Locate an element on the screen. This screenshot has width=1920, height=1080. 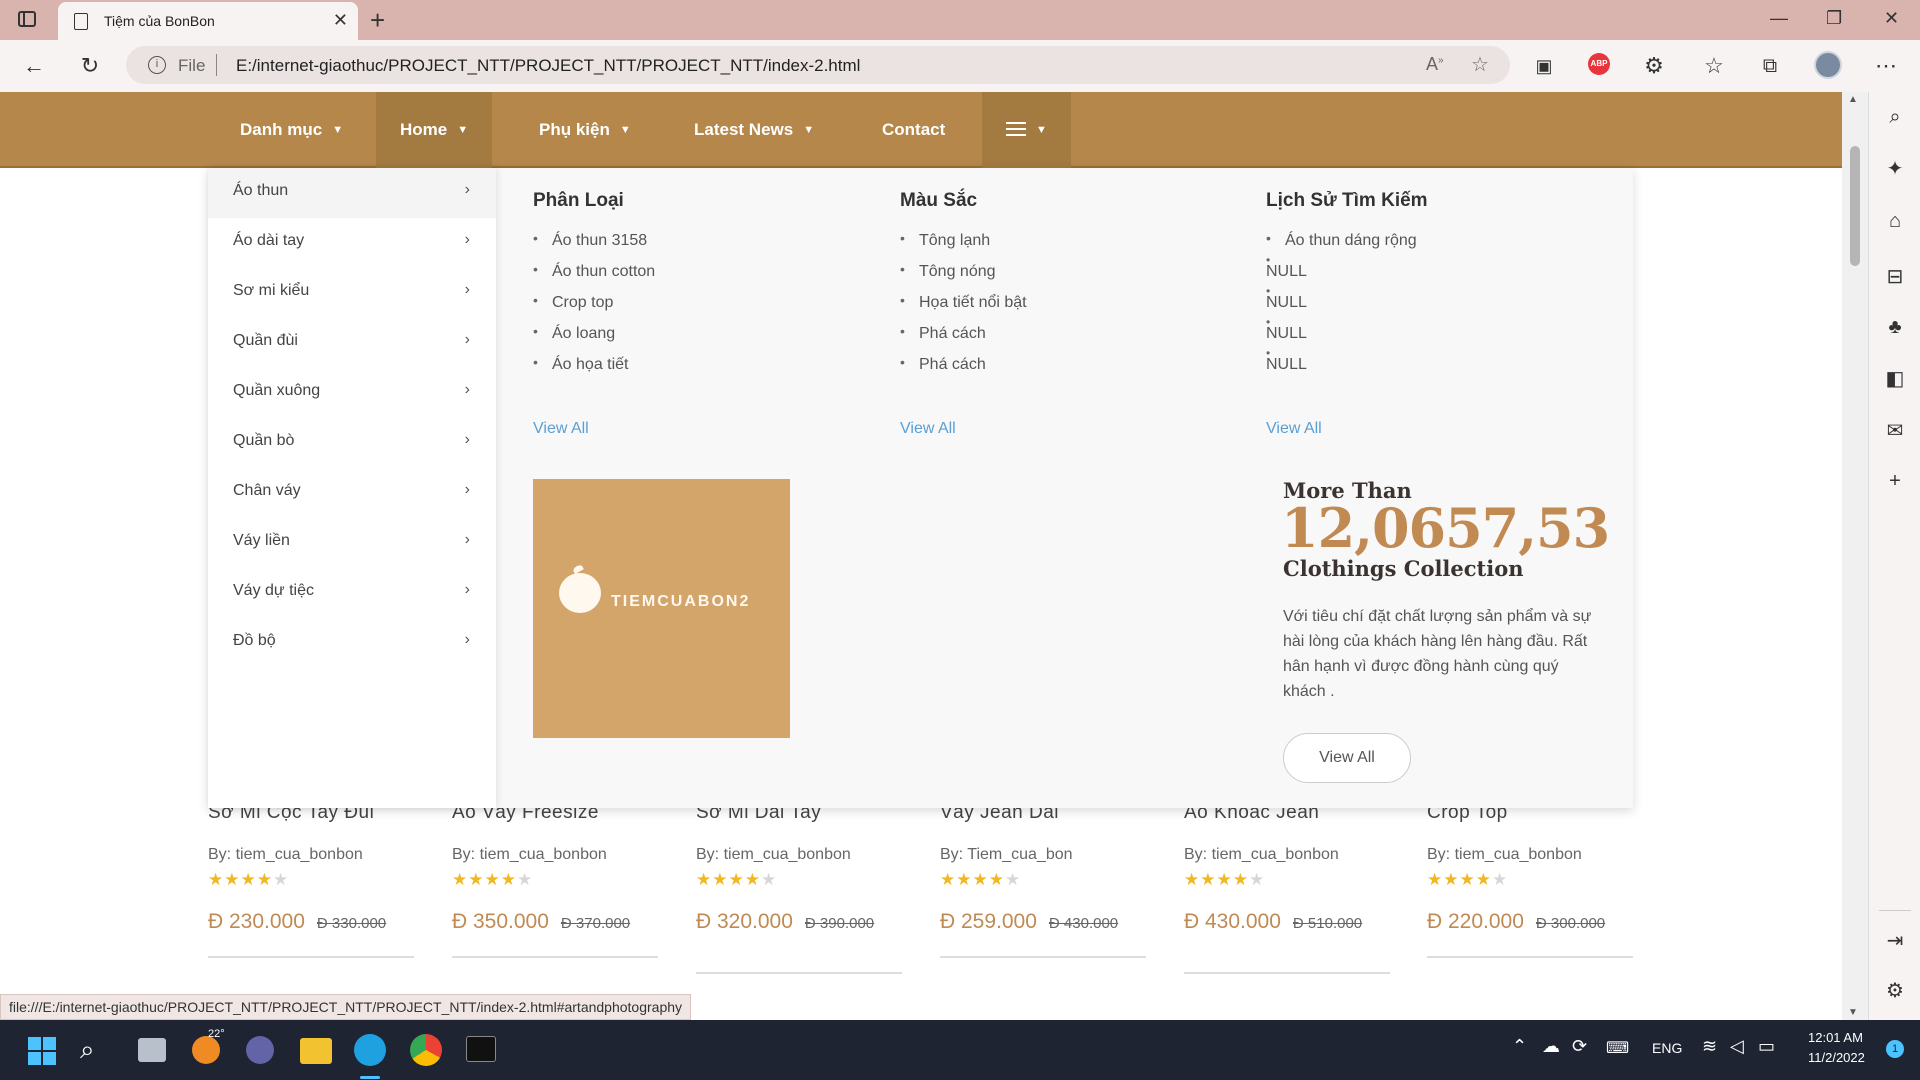
category-item: Áo dài tay › is located at coordinates (352, 243).